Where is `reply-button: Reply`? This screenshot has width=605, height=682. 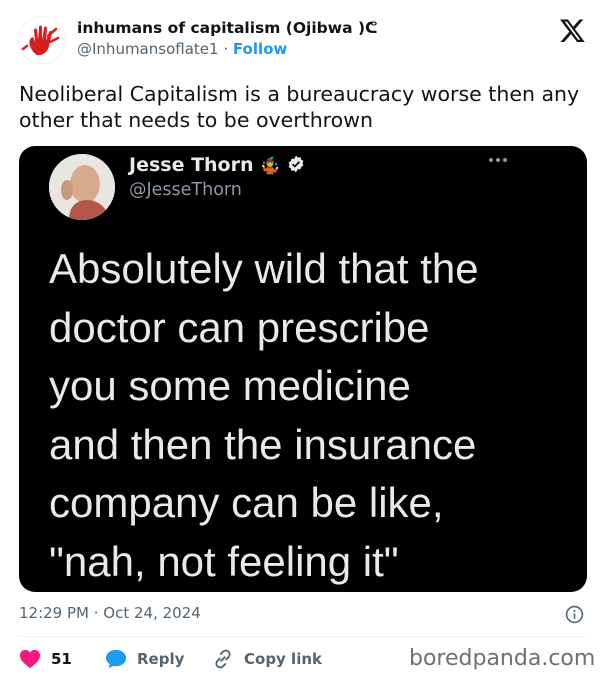 reply-button: Reply is located at coordinates (144, 659).